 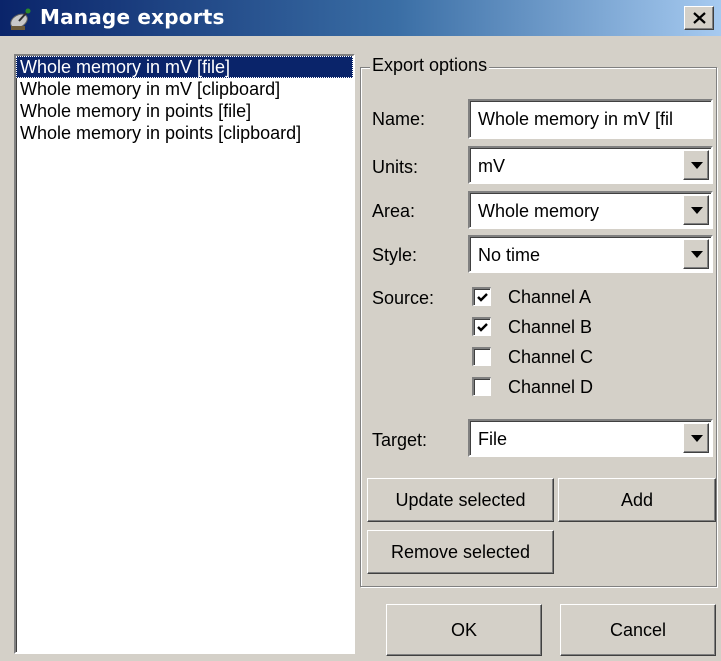 What do you see at coordinates (550, 327) in the screenshot?
I see `channel-b-label: Channel B` at bounding box center [550, 327].